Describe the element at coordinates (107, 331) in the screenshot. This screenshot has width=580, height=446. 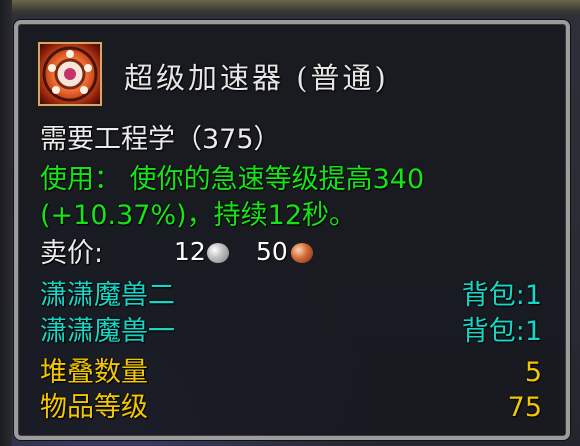
I see `bag-owner-character: 潇潇魔兽一` at that location.